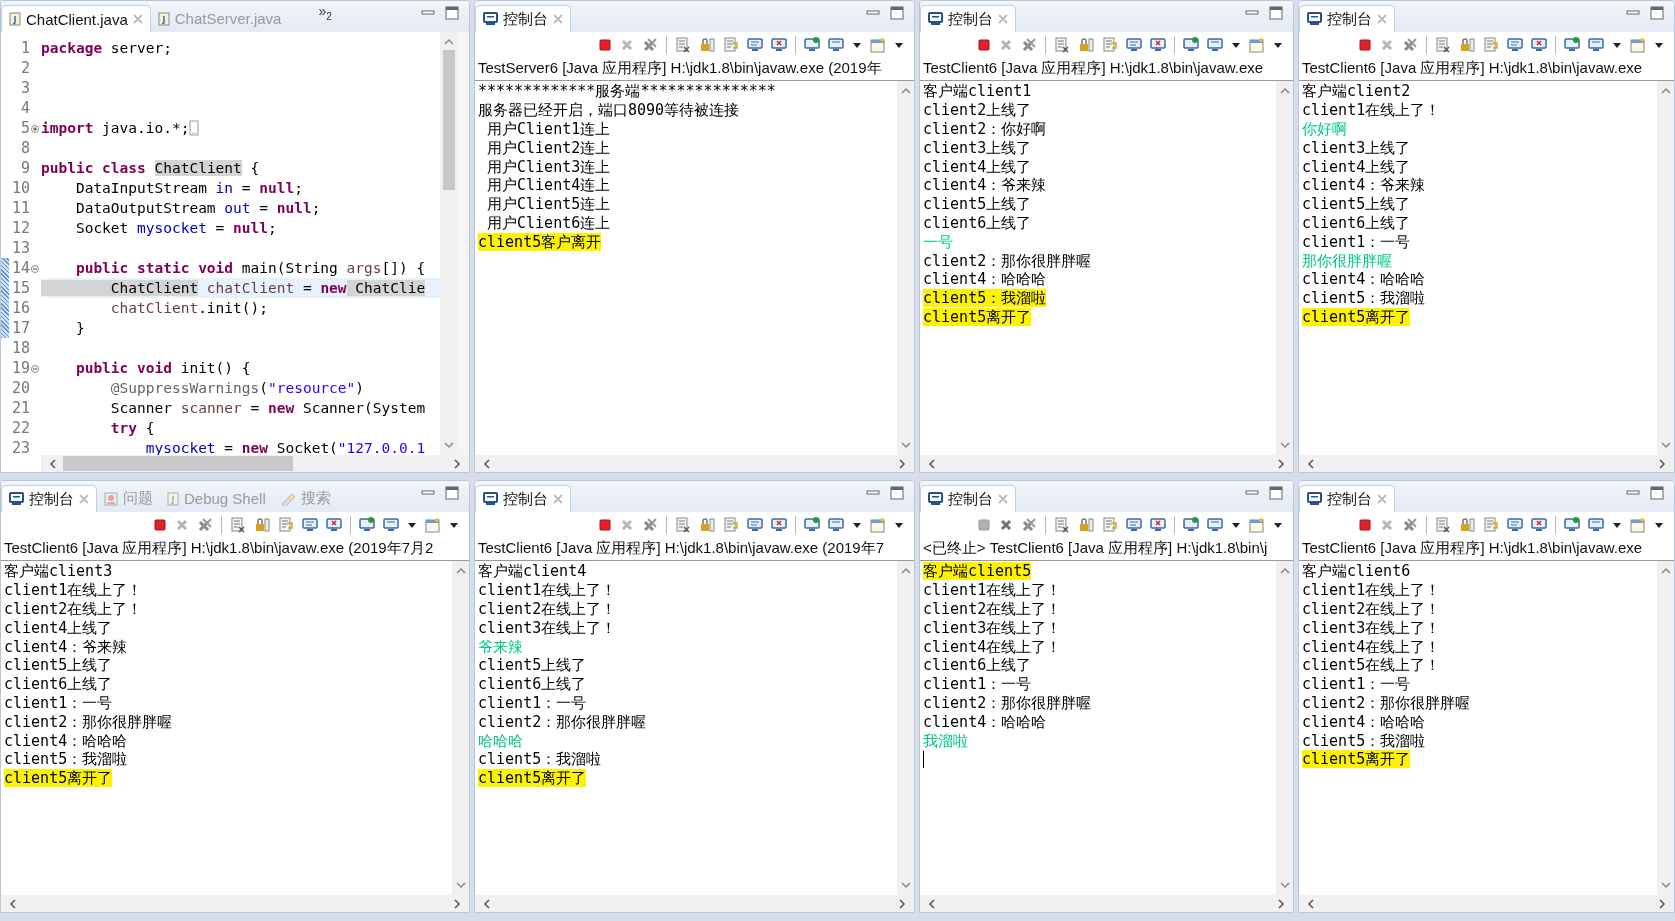 The width and height of the screenshot is (1675, 921). I want to click on expand-icon, so click(35, 129).